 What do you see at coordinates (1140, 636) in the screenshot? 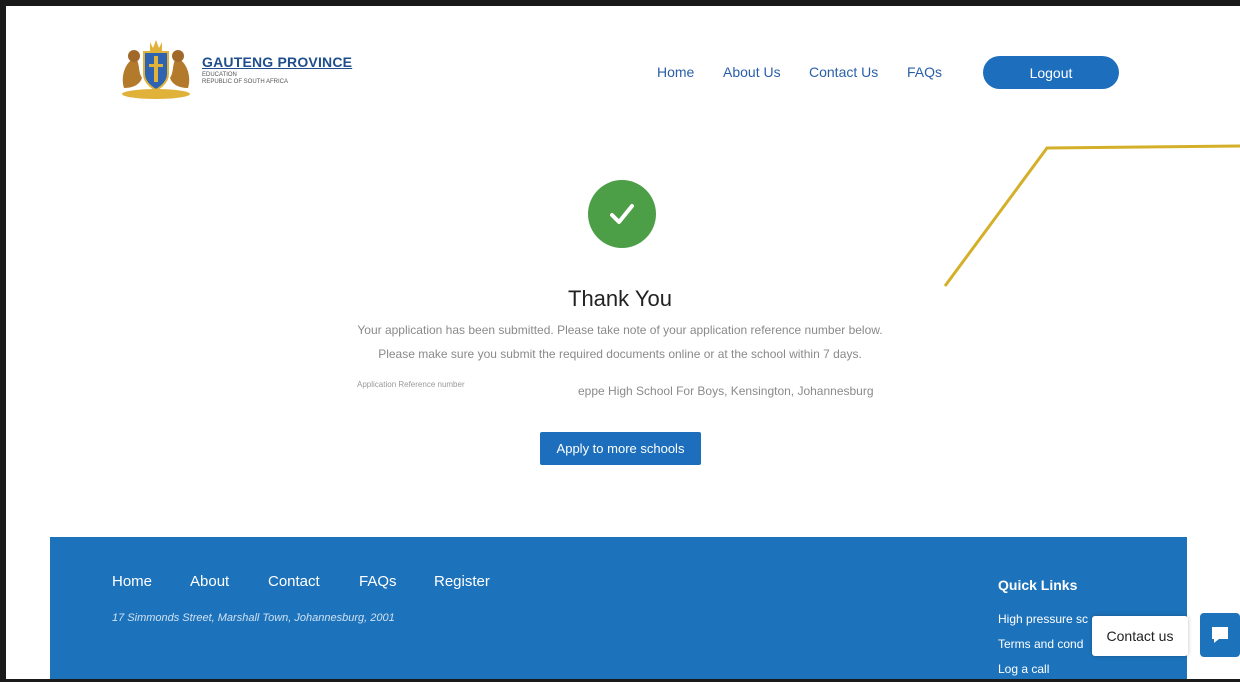
I see `contact-us-bubble: Contact us` at bounding box center [1140, 636].